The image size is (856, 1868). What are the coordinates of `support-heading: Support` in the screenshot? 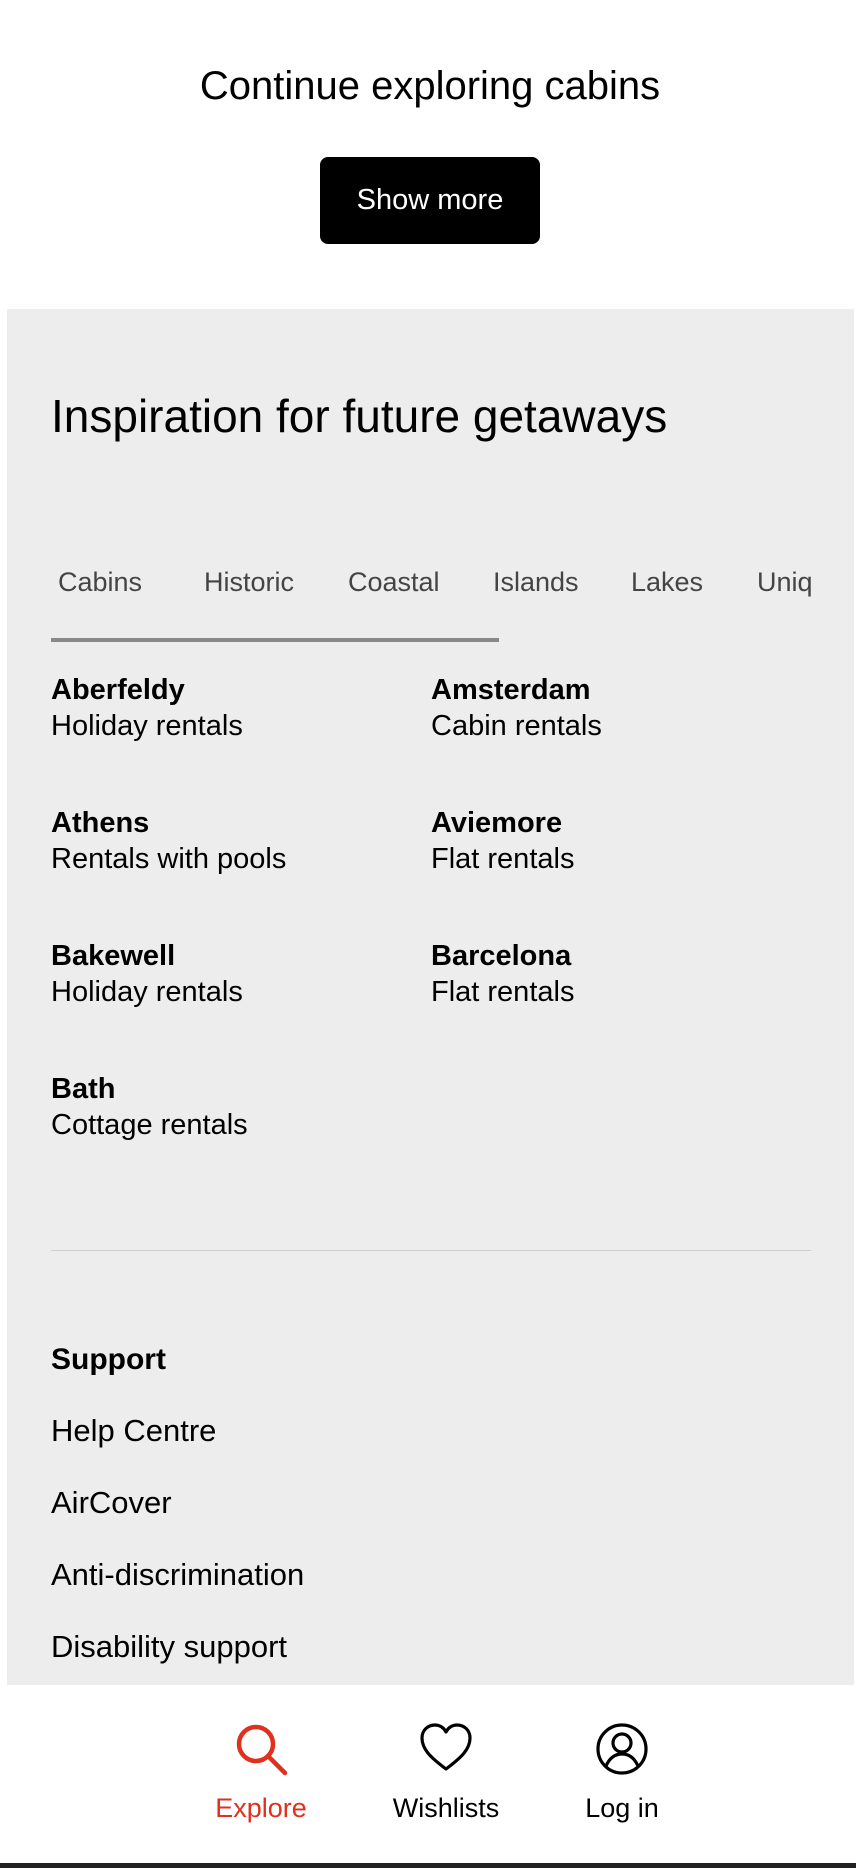 It's located at (108, 1359).